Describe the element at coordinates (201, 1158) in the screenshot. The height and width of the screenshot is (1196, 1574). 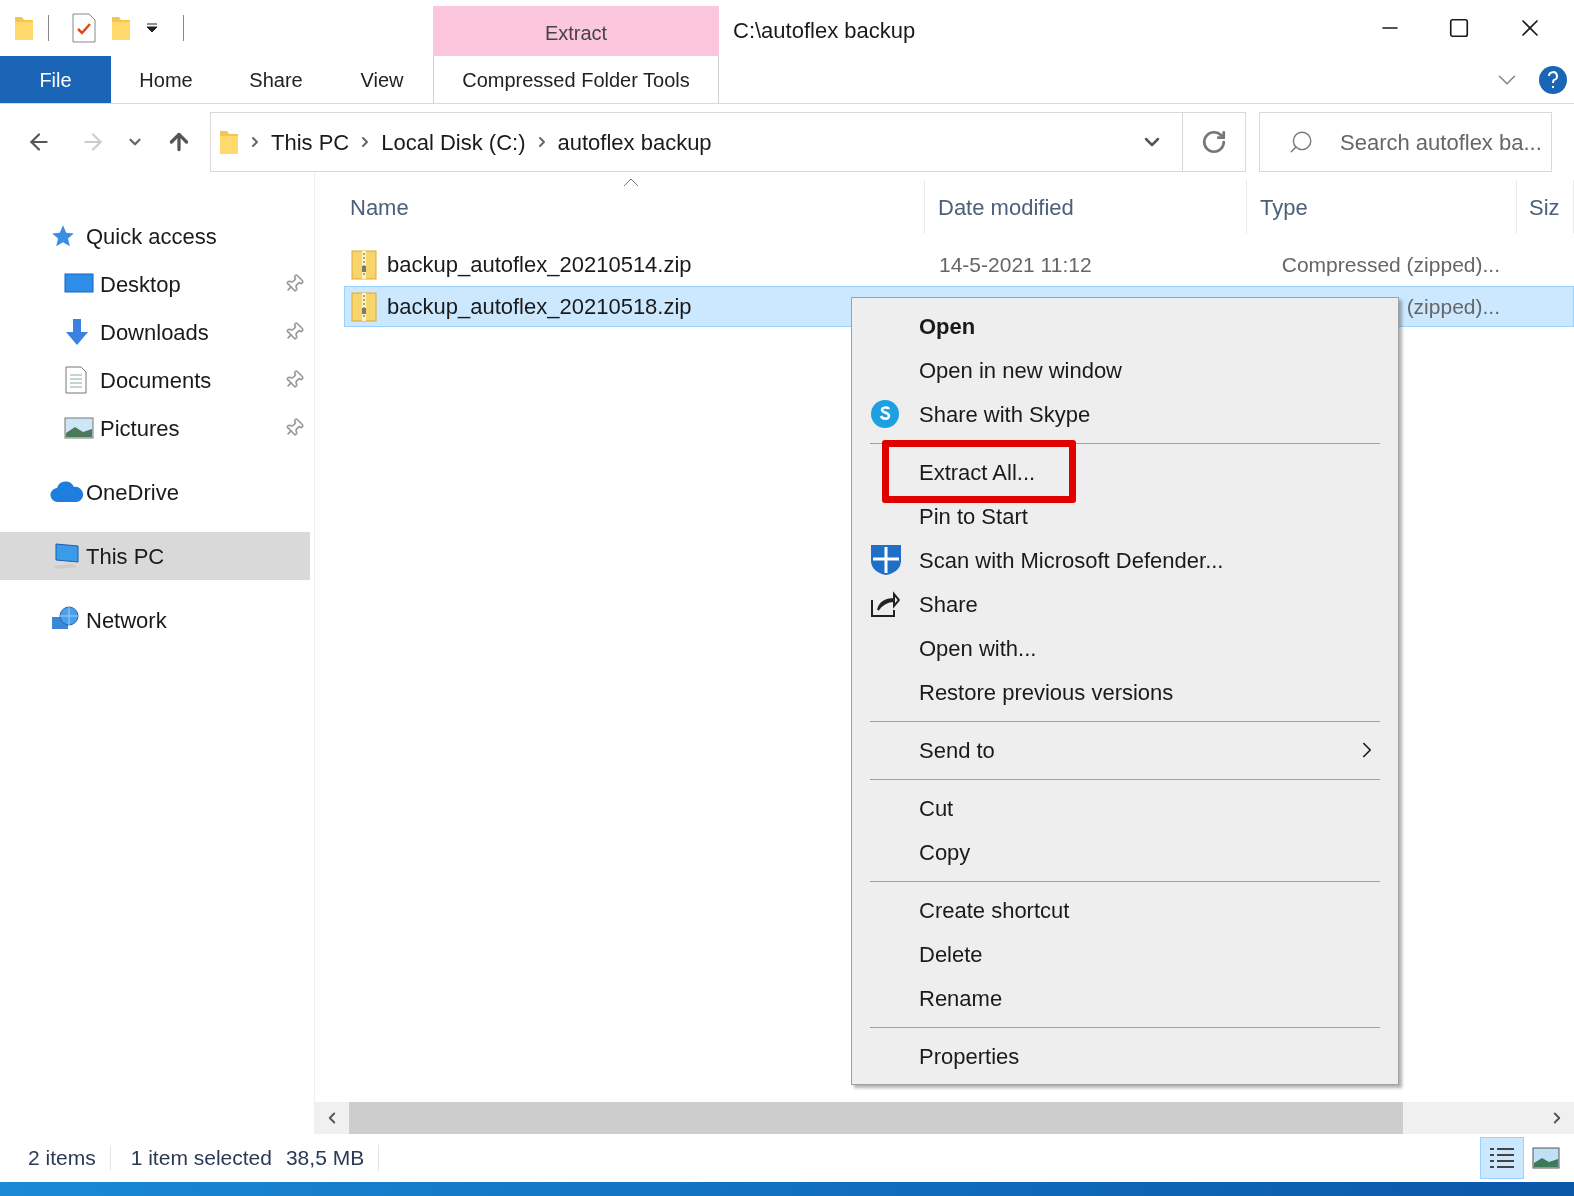
I see `status-text: 1 item selected` at that location.